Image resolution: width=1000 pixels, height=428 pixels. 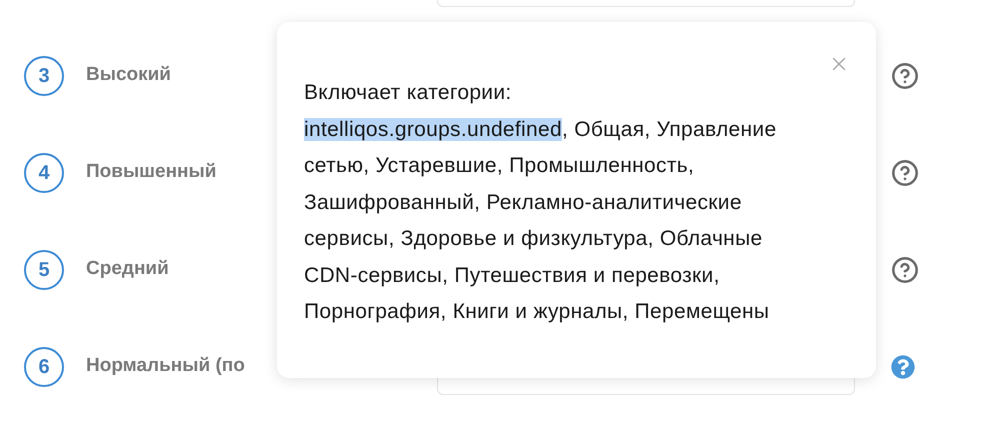 What do you see at coordinates (127, 269) in the screenshot?
I see `level-label: Средний` at bounding box center [127, 269].